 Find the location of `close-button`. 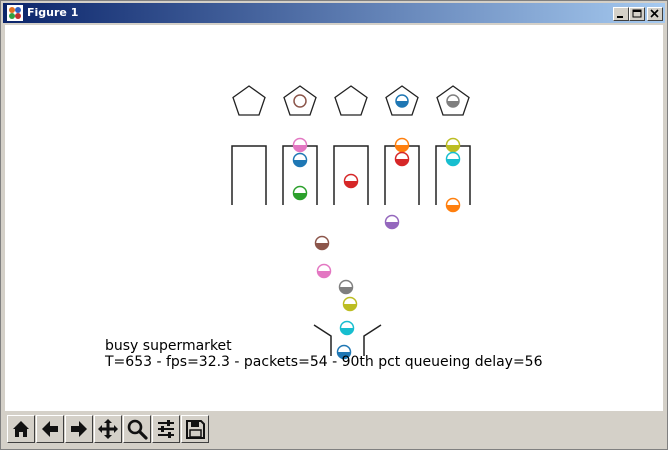

close-button is located at coordinates (655, 14).